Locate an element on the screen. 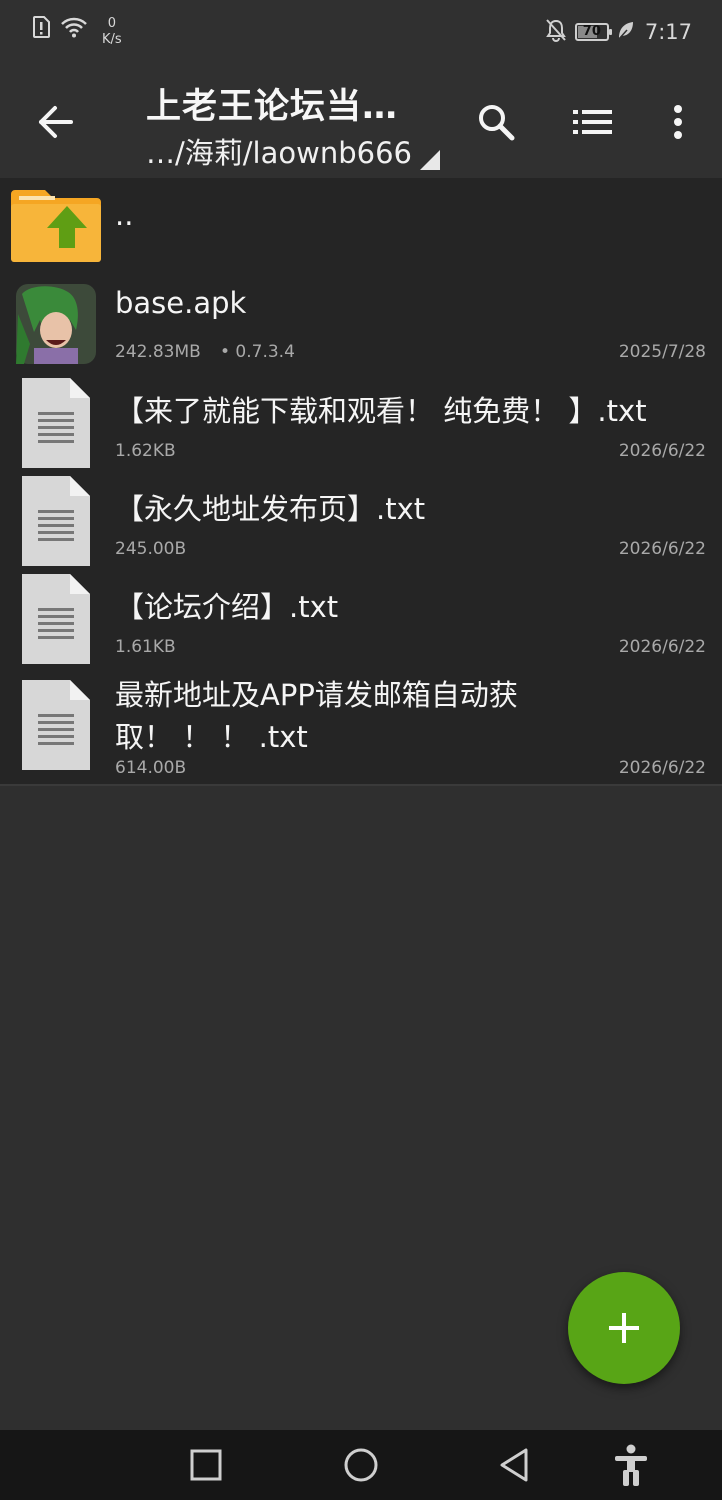 Image resolution: width=722 pixels, height=1500 pixels. triangle-back-icon is located at coordinates (514, 1465).